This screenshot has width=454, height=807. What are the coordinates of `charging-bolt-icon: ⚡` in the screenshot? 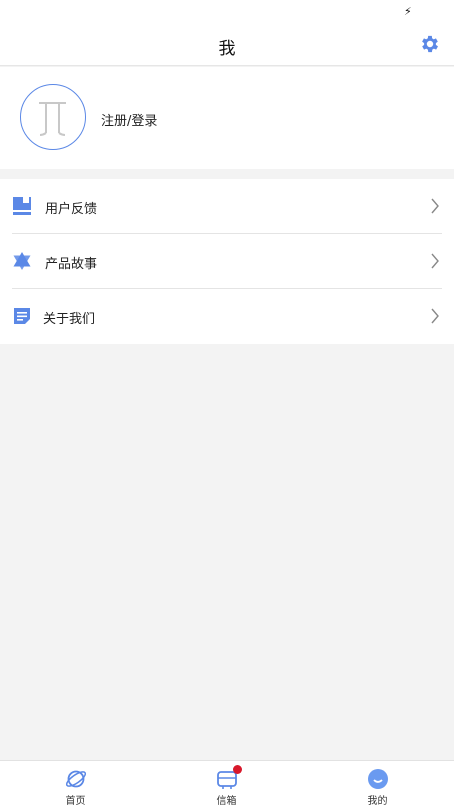 It's located at (408, 11).